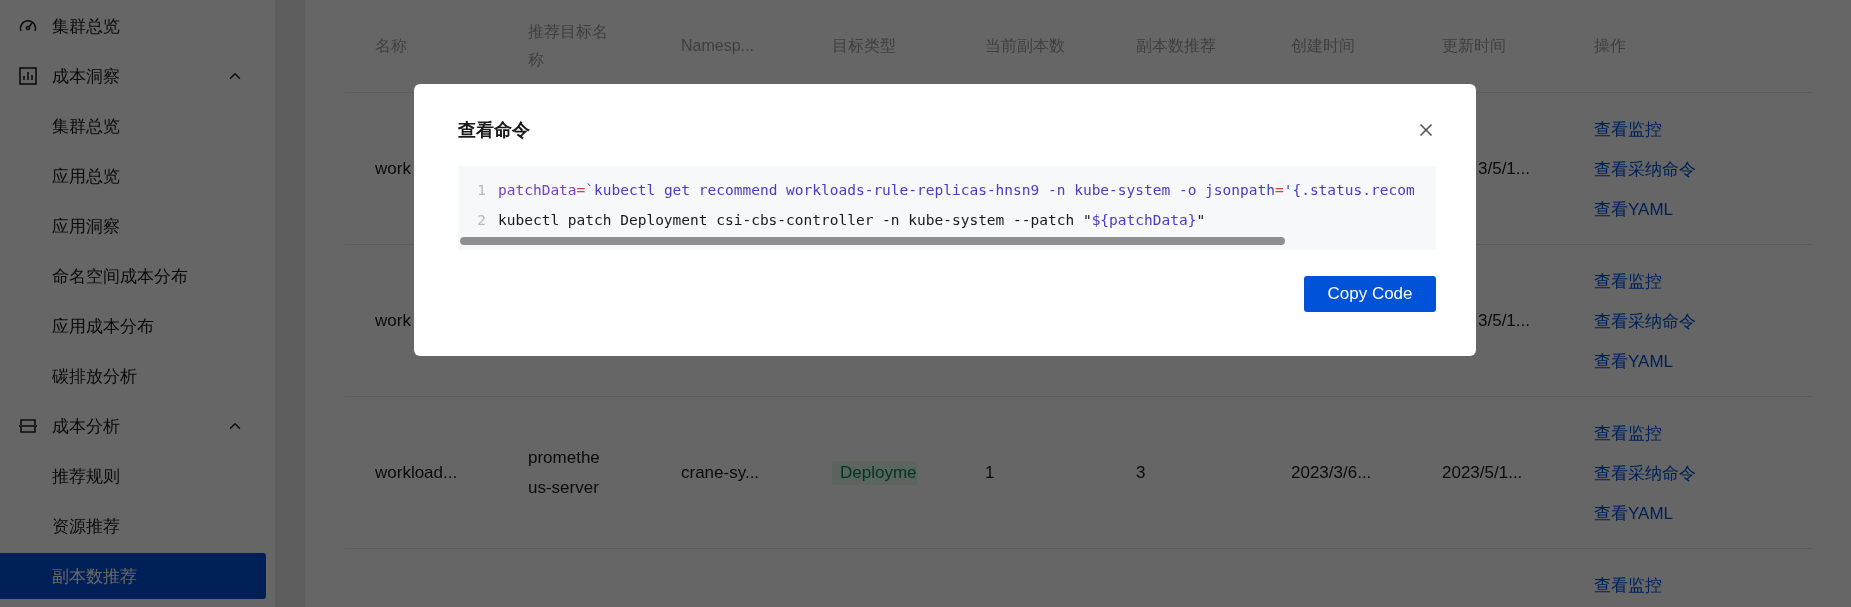 The height and width of the screenshot is (607, 1851). Describe the element at coordinates (481, 220) in the screenshot. I see `line-number: 2` at that location.